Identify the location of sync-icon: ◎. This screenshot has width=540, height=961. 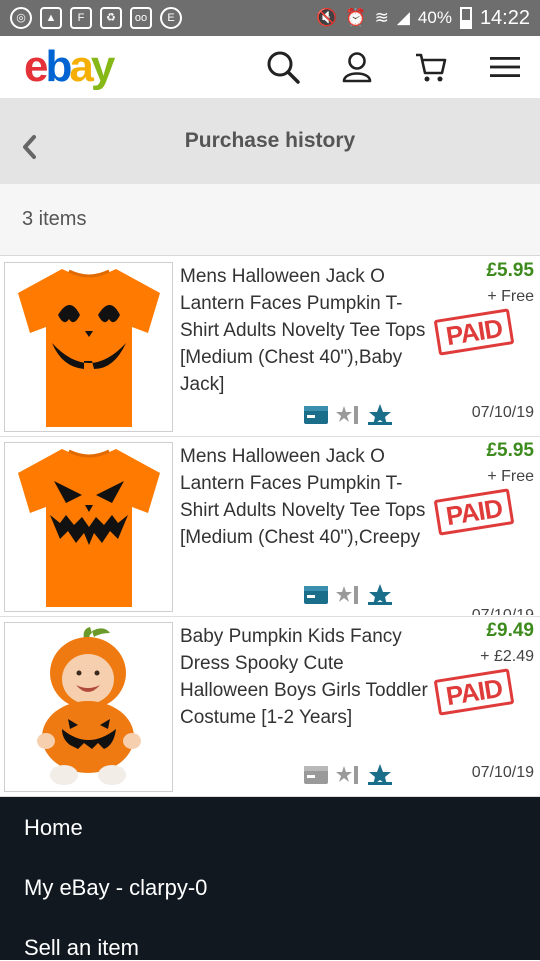
(21, 18).